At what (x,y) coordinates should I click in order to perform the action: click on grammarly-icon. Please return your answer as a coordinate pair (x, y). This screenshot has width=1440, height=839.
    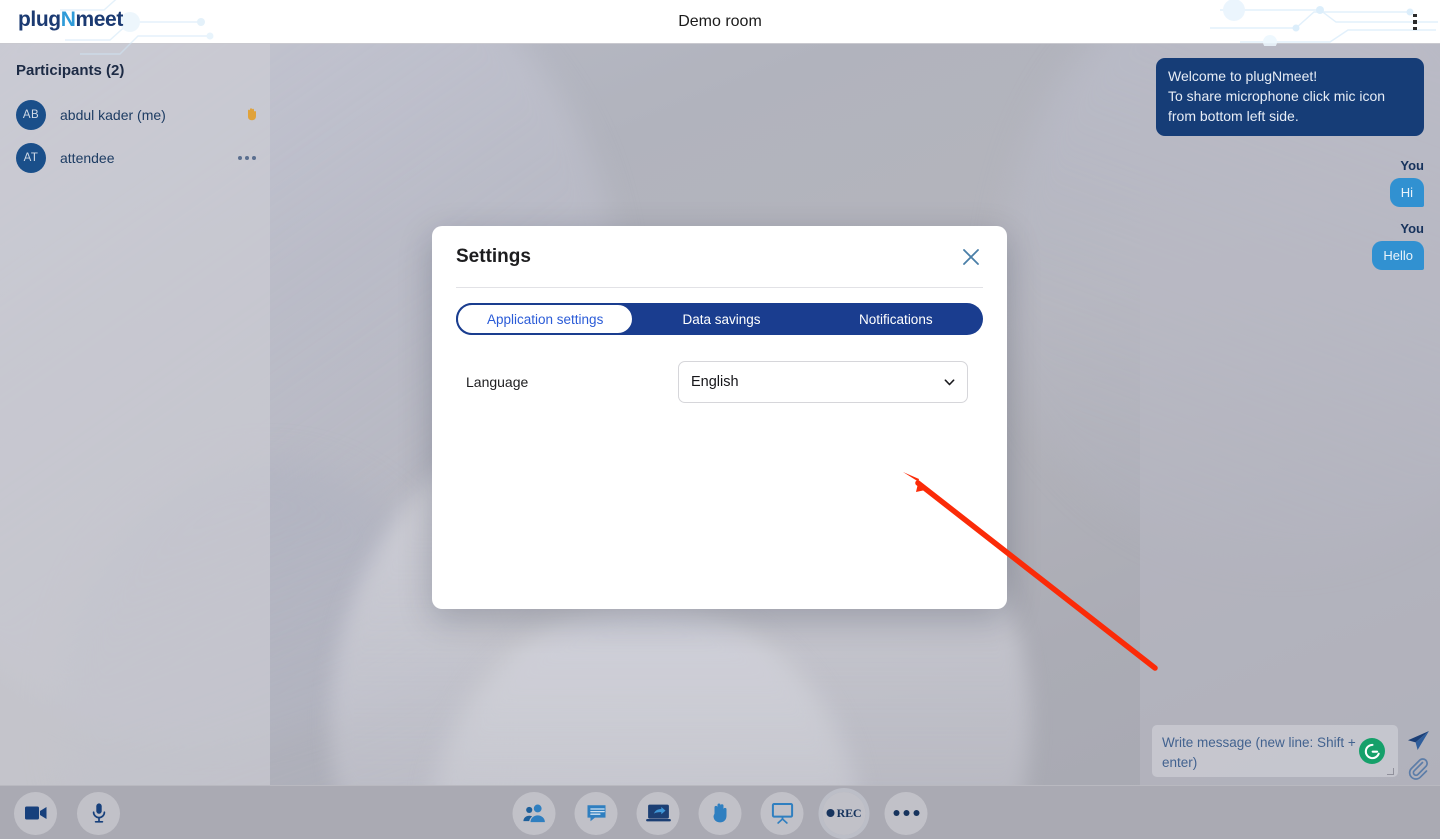
    Looking at the image, I should click on (1372, 751).